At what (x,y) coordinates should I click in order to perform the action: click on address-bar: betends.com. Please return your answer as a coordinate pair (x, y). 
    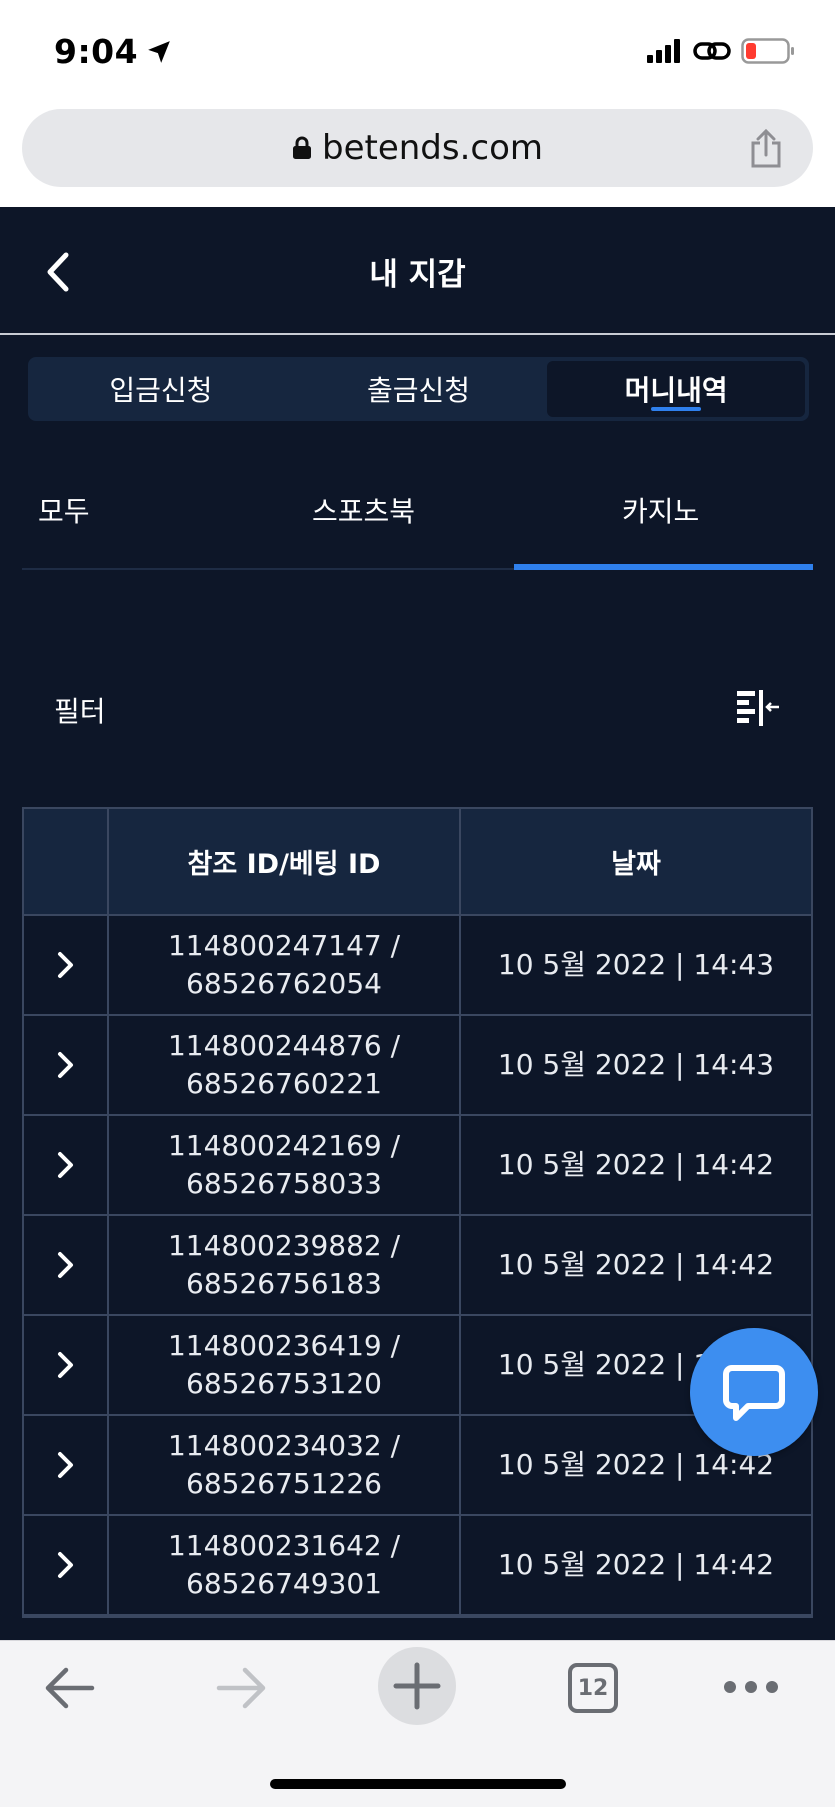
    Looking at the image, I should click on (417, 148).